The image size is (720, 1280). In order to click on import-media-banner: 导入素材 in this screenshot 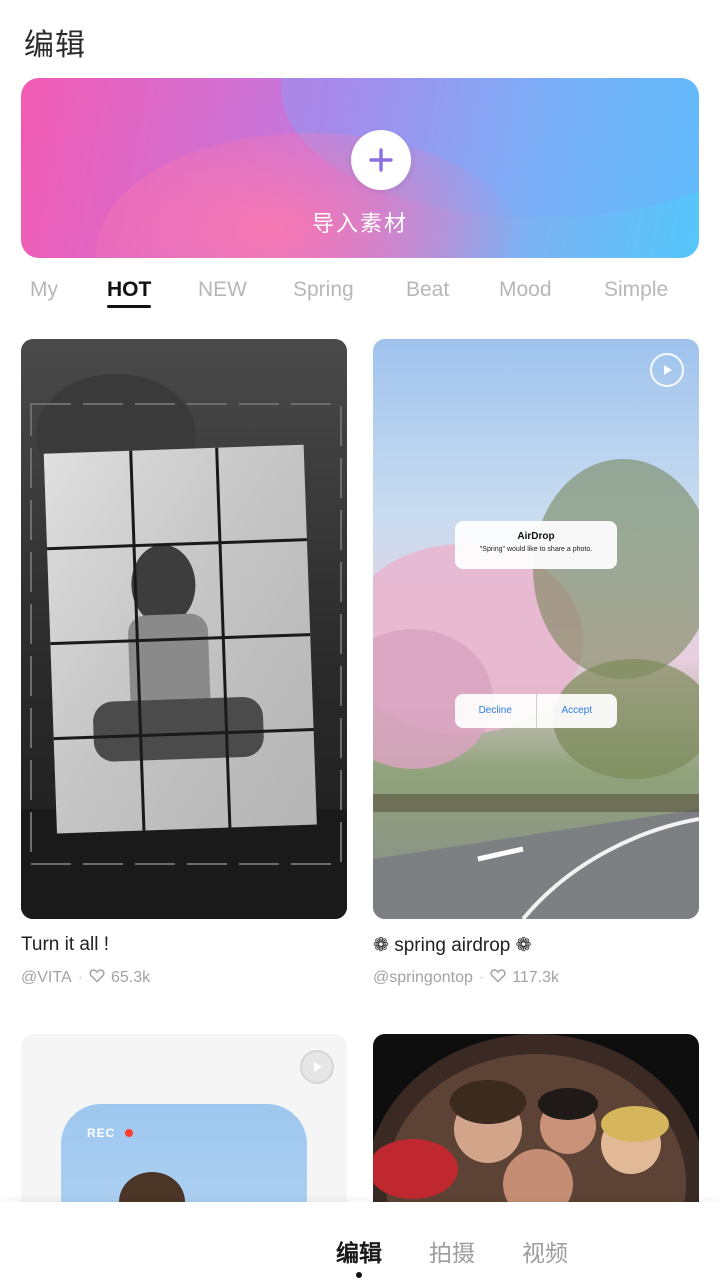, I will do `click(360, 168)`.